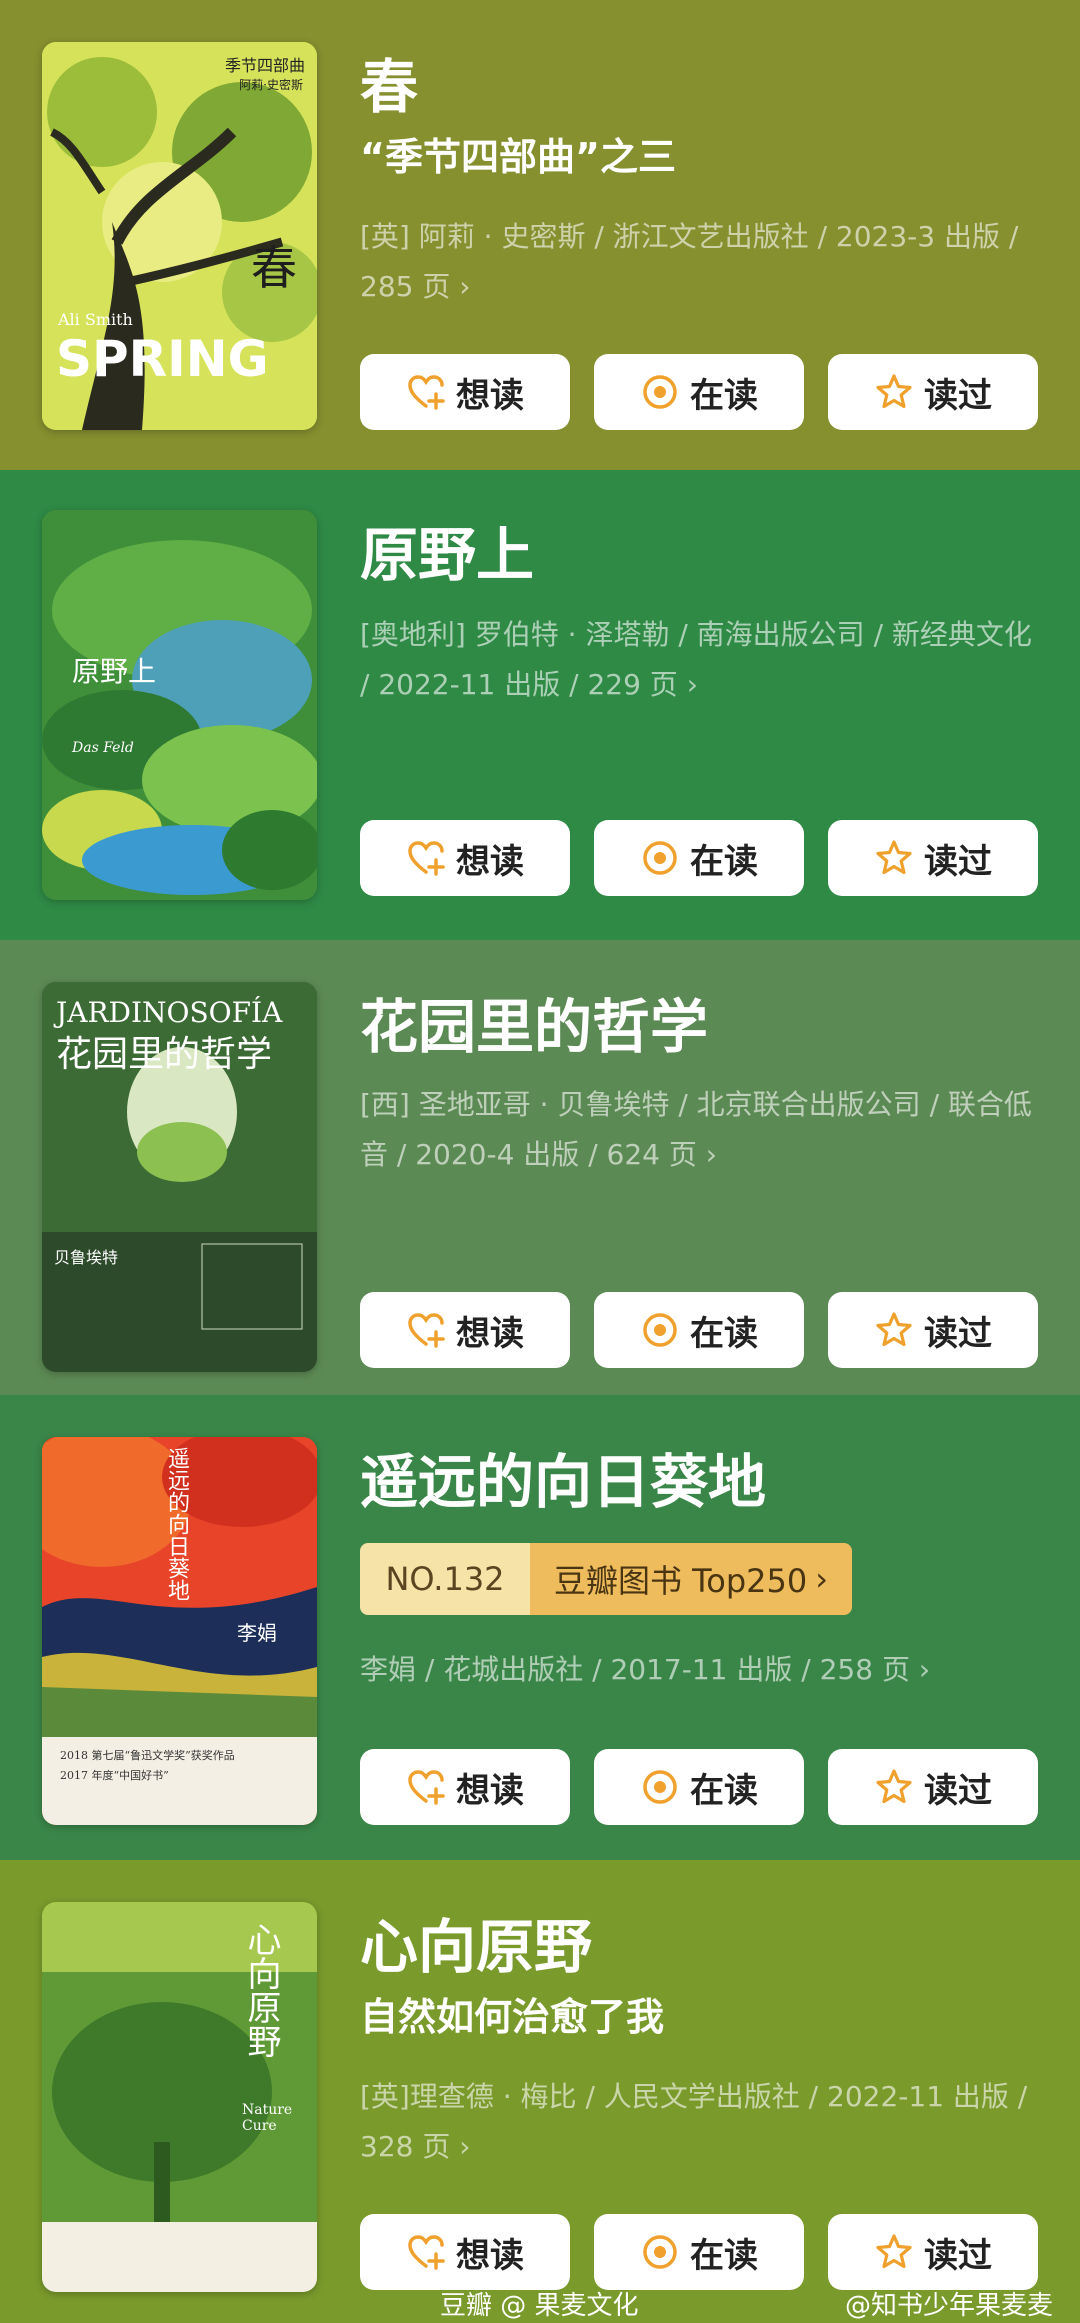  I want to click on cover-title-zh: 春, so click(274, 268).